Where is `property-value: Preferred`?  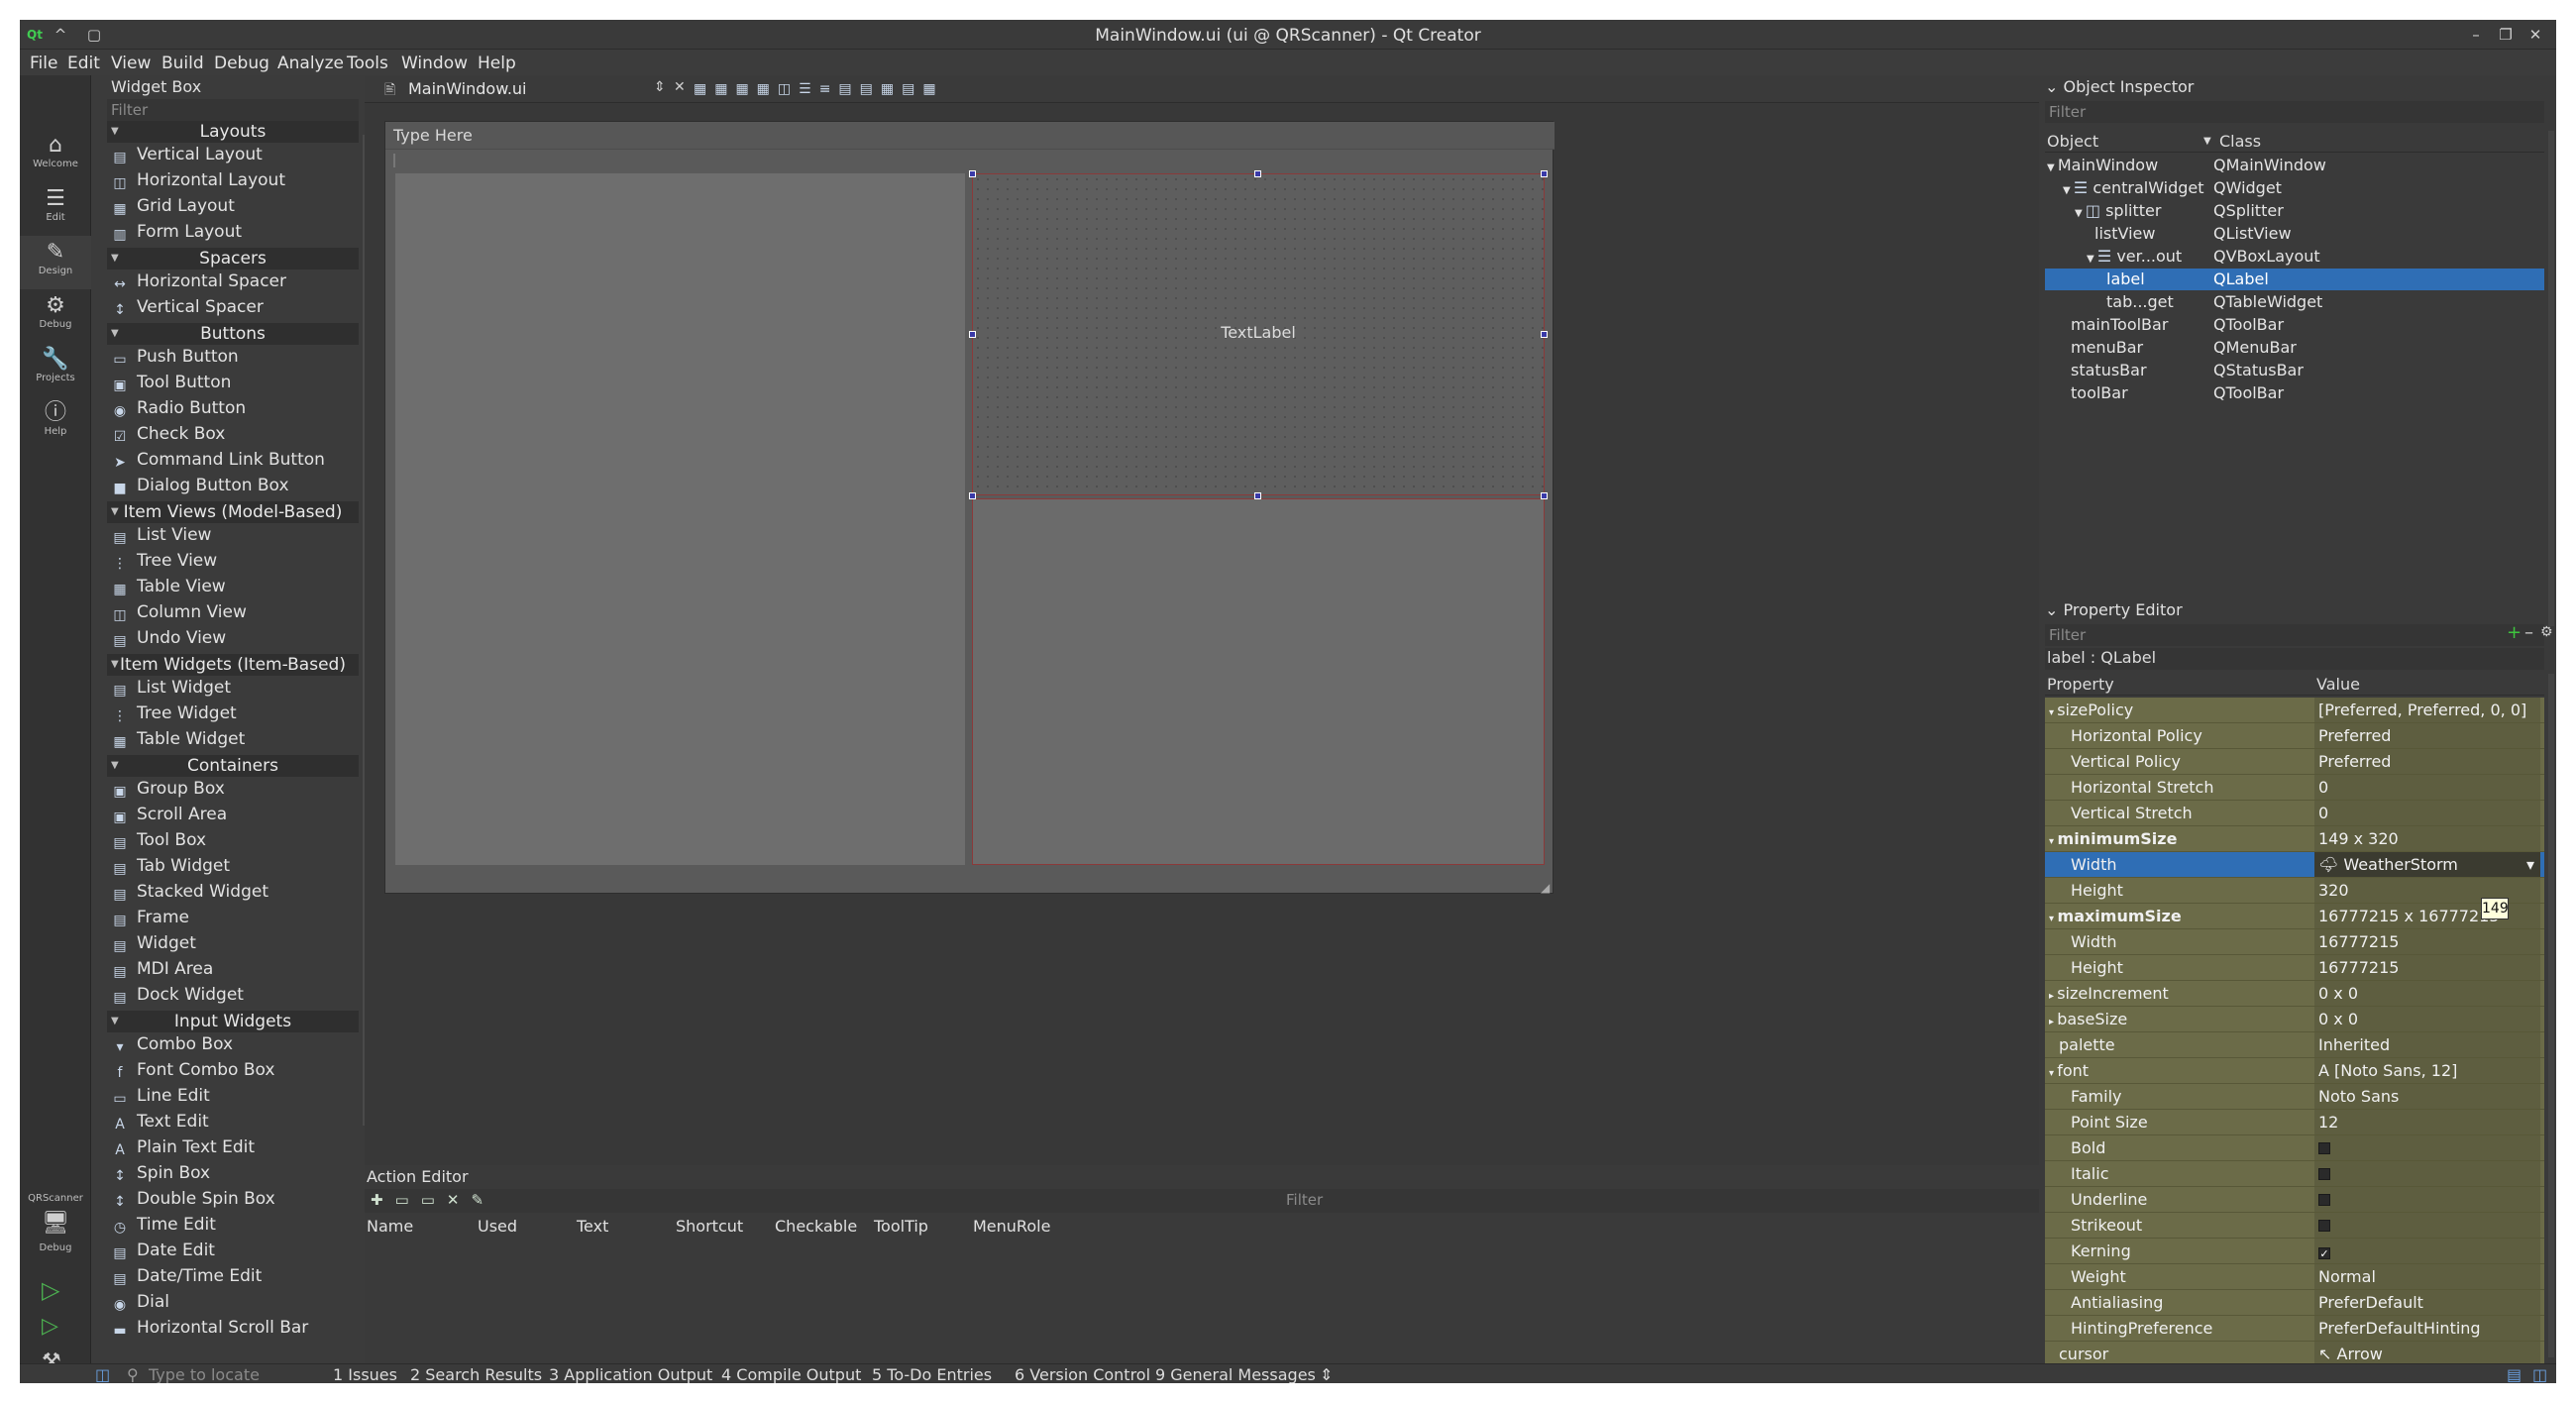
property-value: Preferred is located at coordinates (2427, 735).